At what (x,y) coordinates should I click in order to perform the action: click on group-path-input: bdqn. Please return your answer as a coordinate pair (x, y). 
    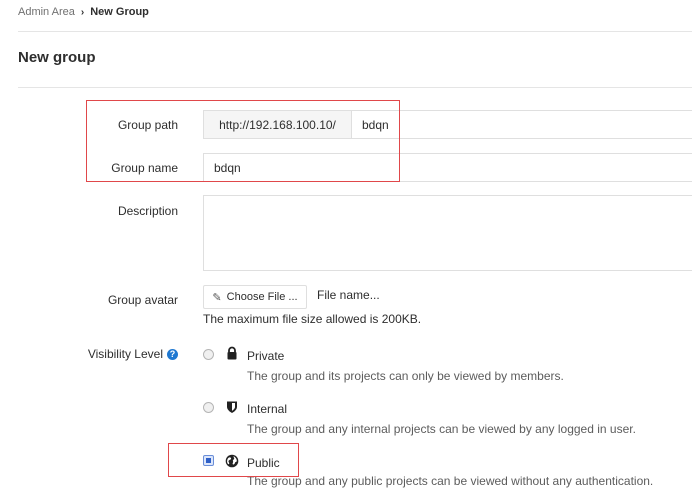
    Looking at the image, I should click on (521, 124).